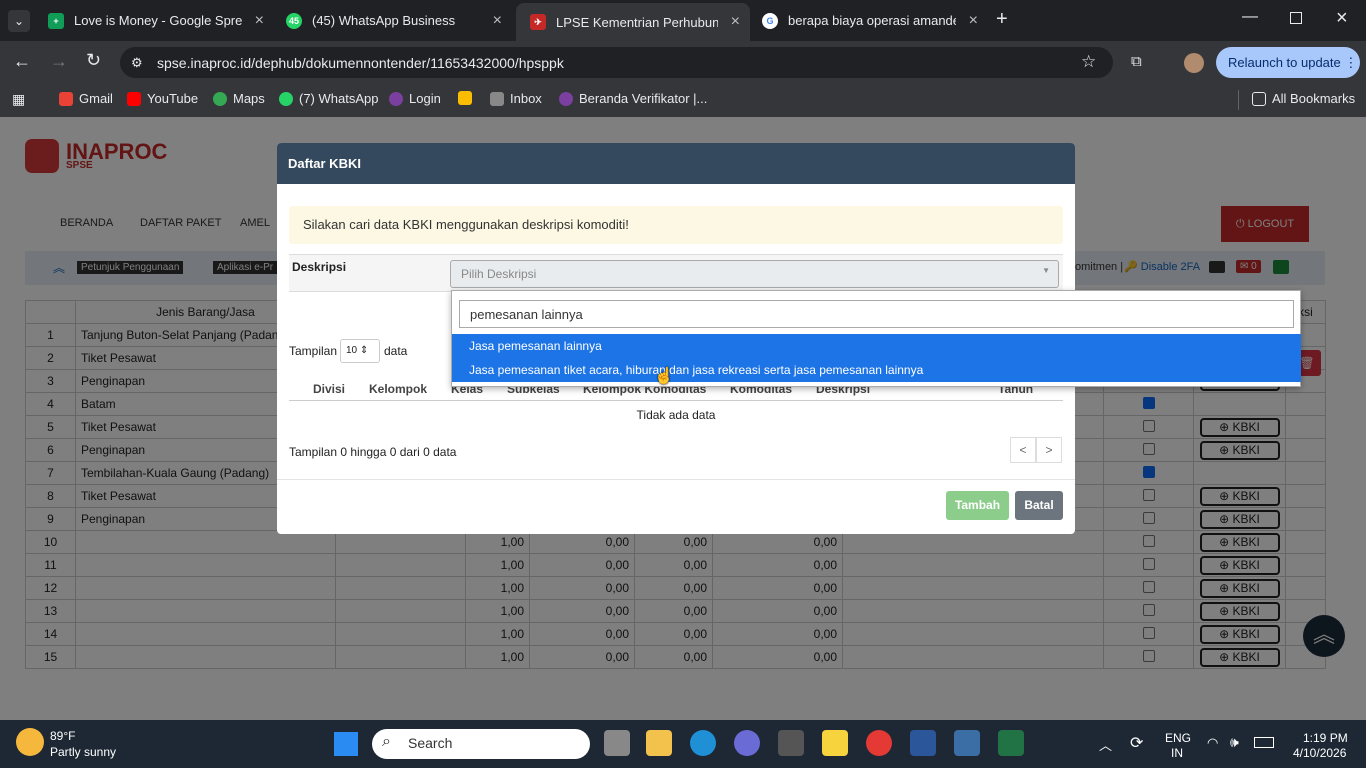  What do you see at coordinates (319, 267) in the screenshot?
I see `deskripsi-label: Deskripsi` at bounding box center [319, 267].